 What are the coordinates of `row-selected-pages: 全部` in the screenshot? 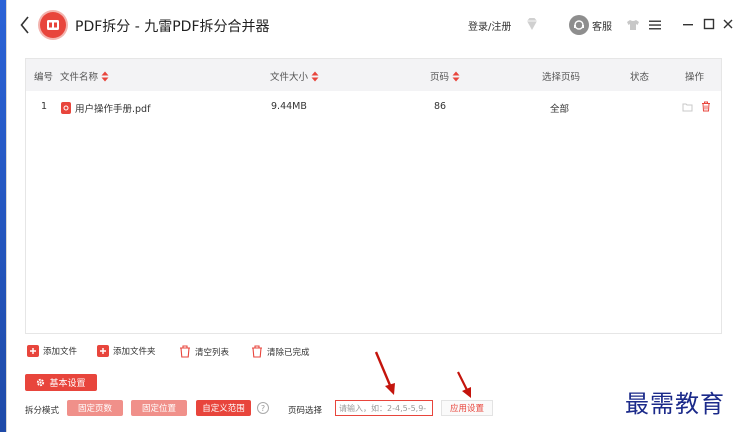 It's located at (559, 108).